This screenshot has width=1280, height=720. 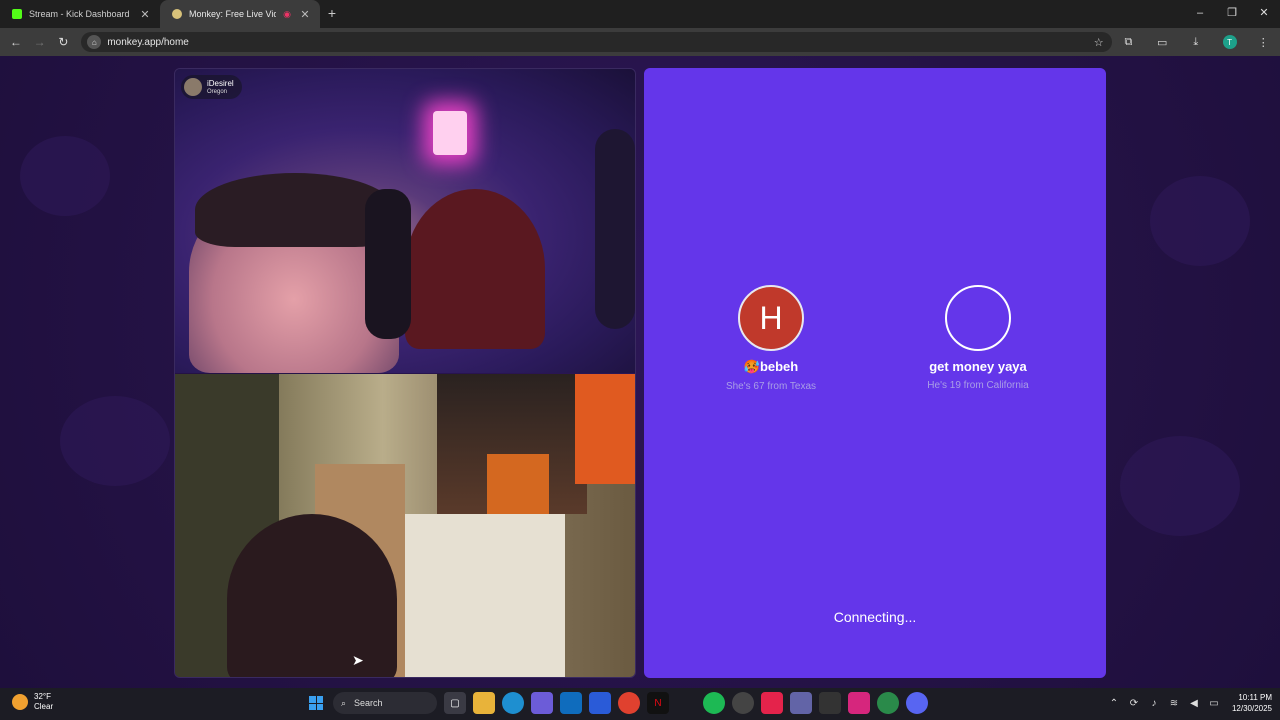 What do you see at coordinates (1263, 42) in the screenshot?
I see `menu-icon: ⋮` at bounding box center [1263, 42].